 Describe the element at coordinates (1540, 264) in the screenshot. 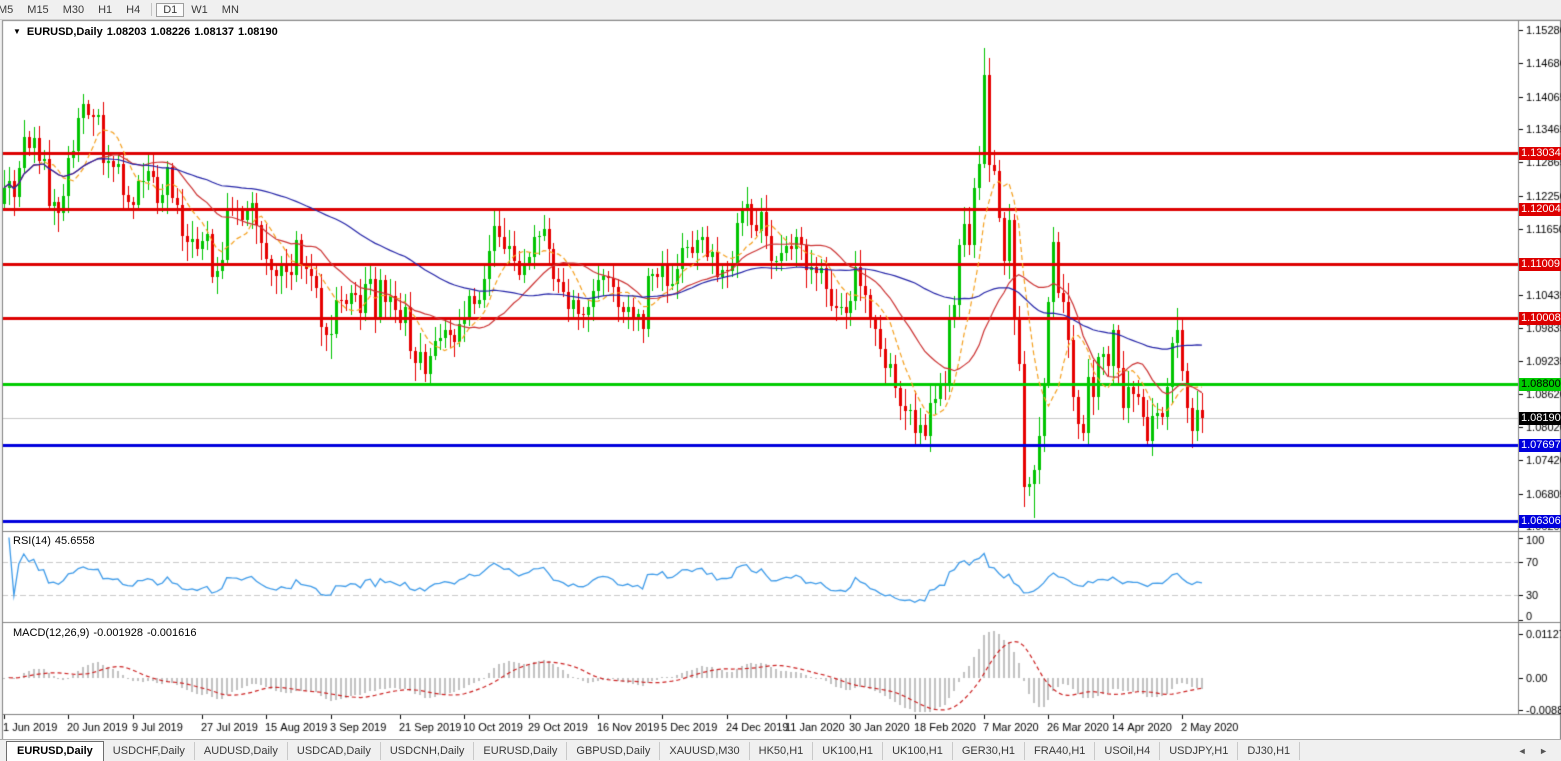

I see `level-price-badge: 1.11009` at that location.